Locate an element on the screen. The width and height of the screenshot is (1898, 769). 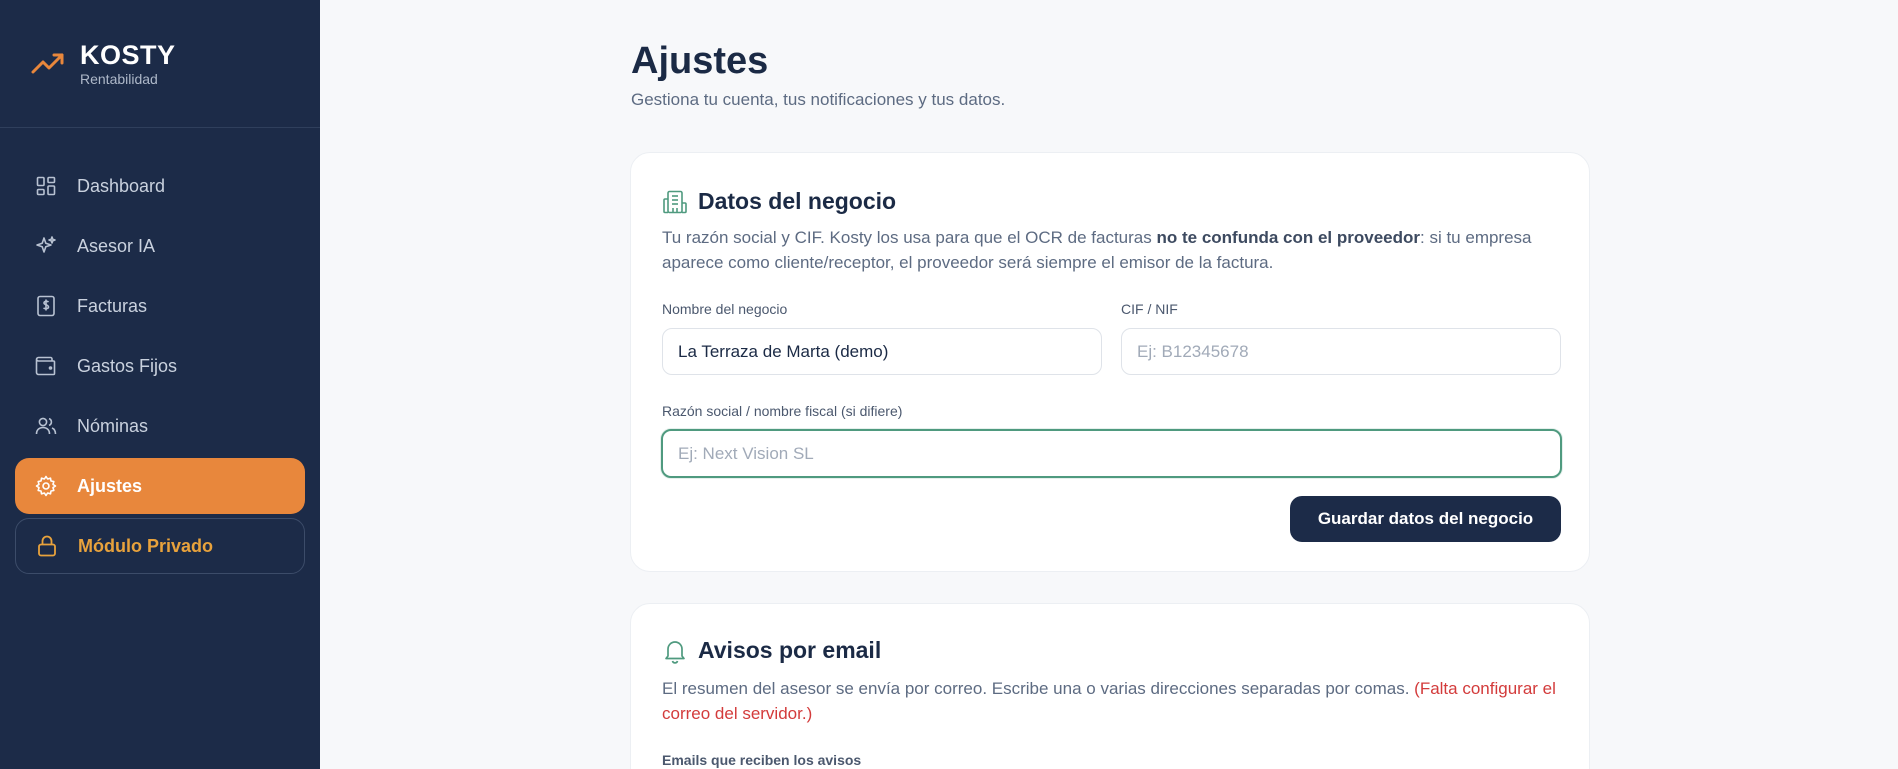
building-icon is located at coordinates (675, 201).